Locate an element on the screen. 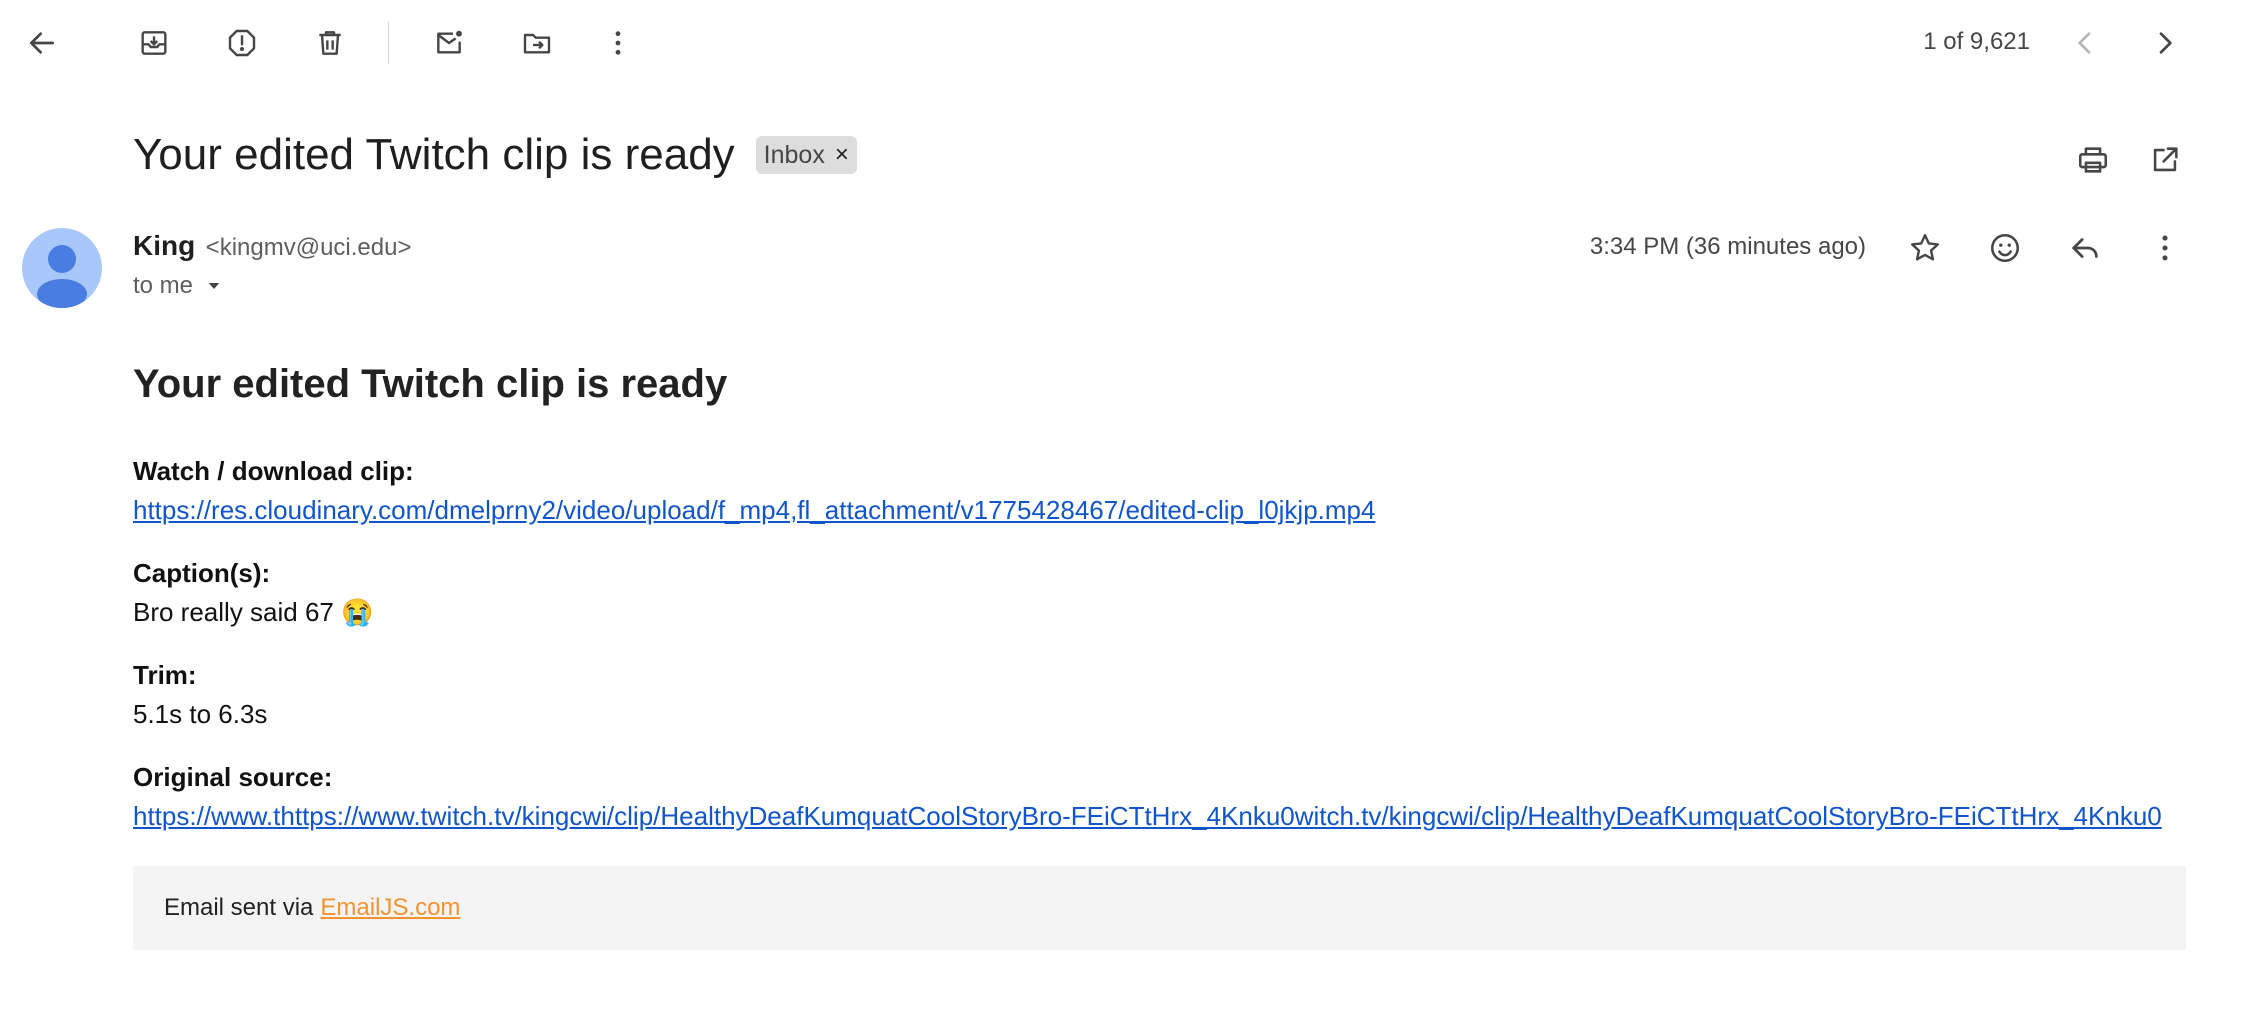  body-heading: Your edited Twitch clip is ready is located at coordinates (430, 384).